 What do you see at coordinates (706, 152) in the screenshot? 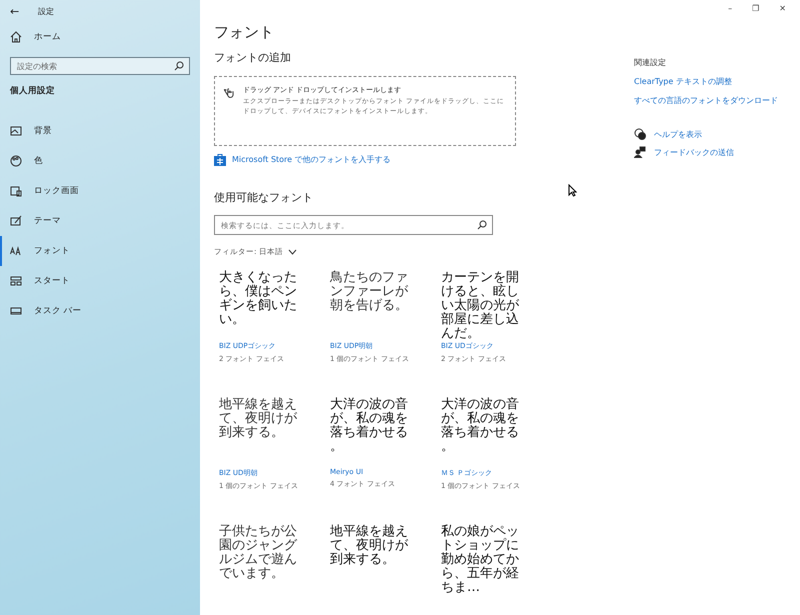
I see `feedback-link: フィードバックの送信` at bounding box center [706, 152].